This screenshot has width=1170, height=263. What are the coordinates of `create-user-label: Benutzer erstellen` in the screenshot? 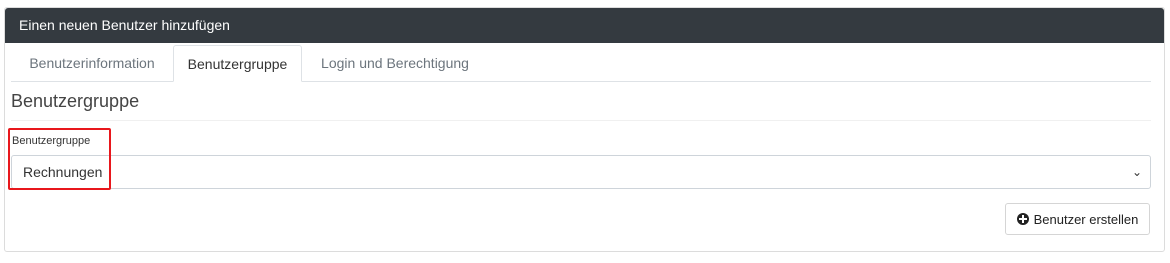 It's located at (1086, 219).